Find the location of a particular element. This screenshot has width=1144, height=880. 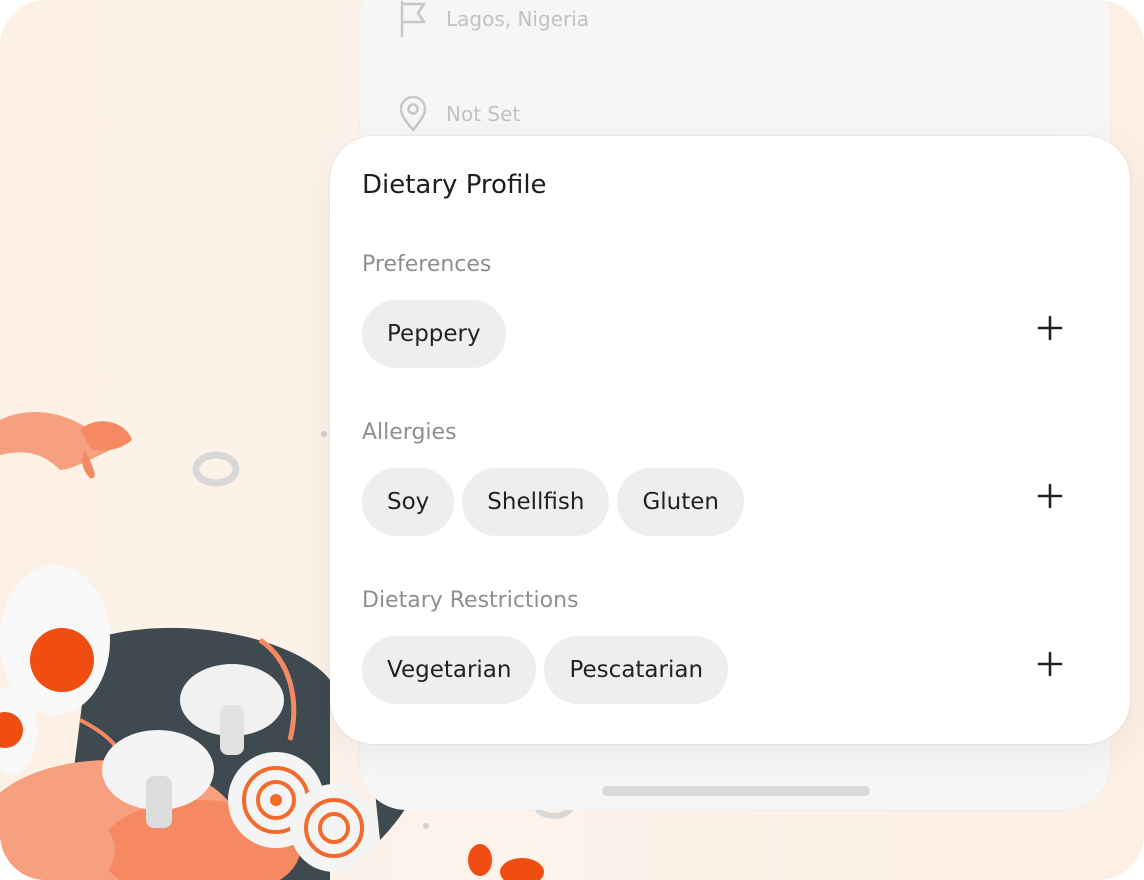

tag-chip: Shellfish is located at coordinates (536, 502).